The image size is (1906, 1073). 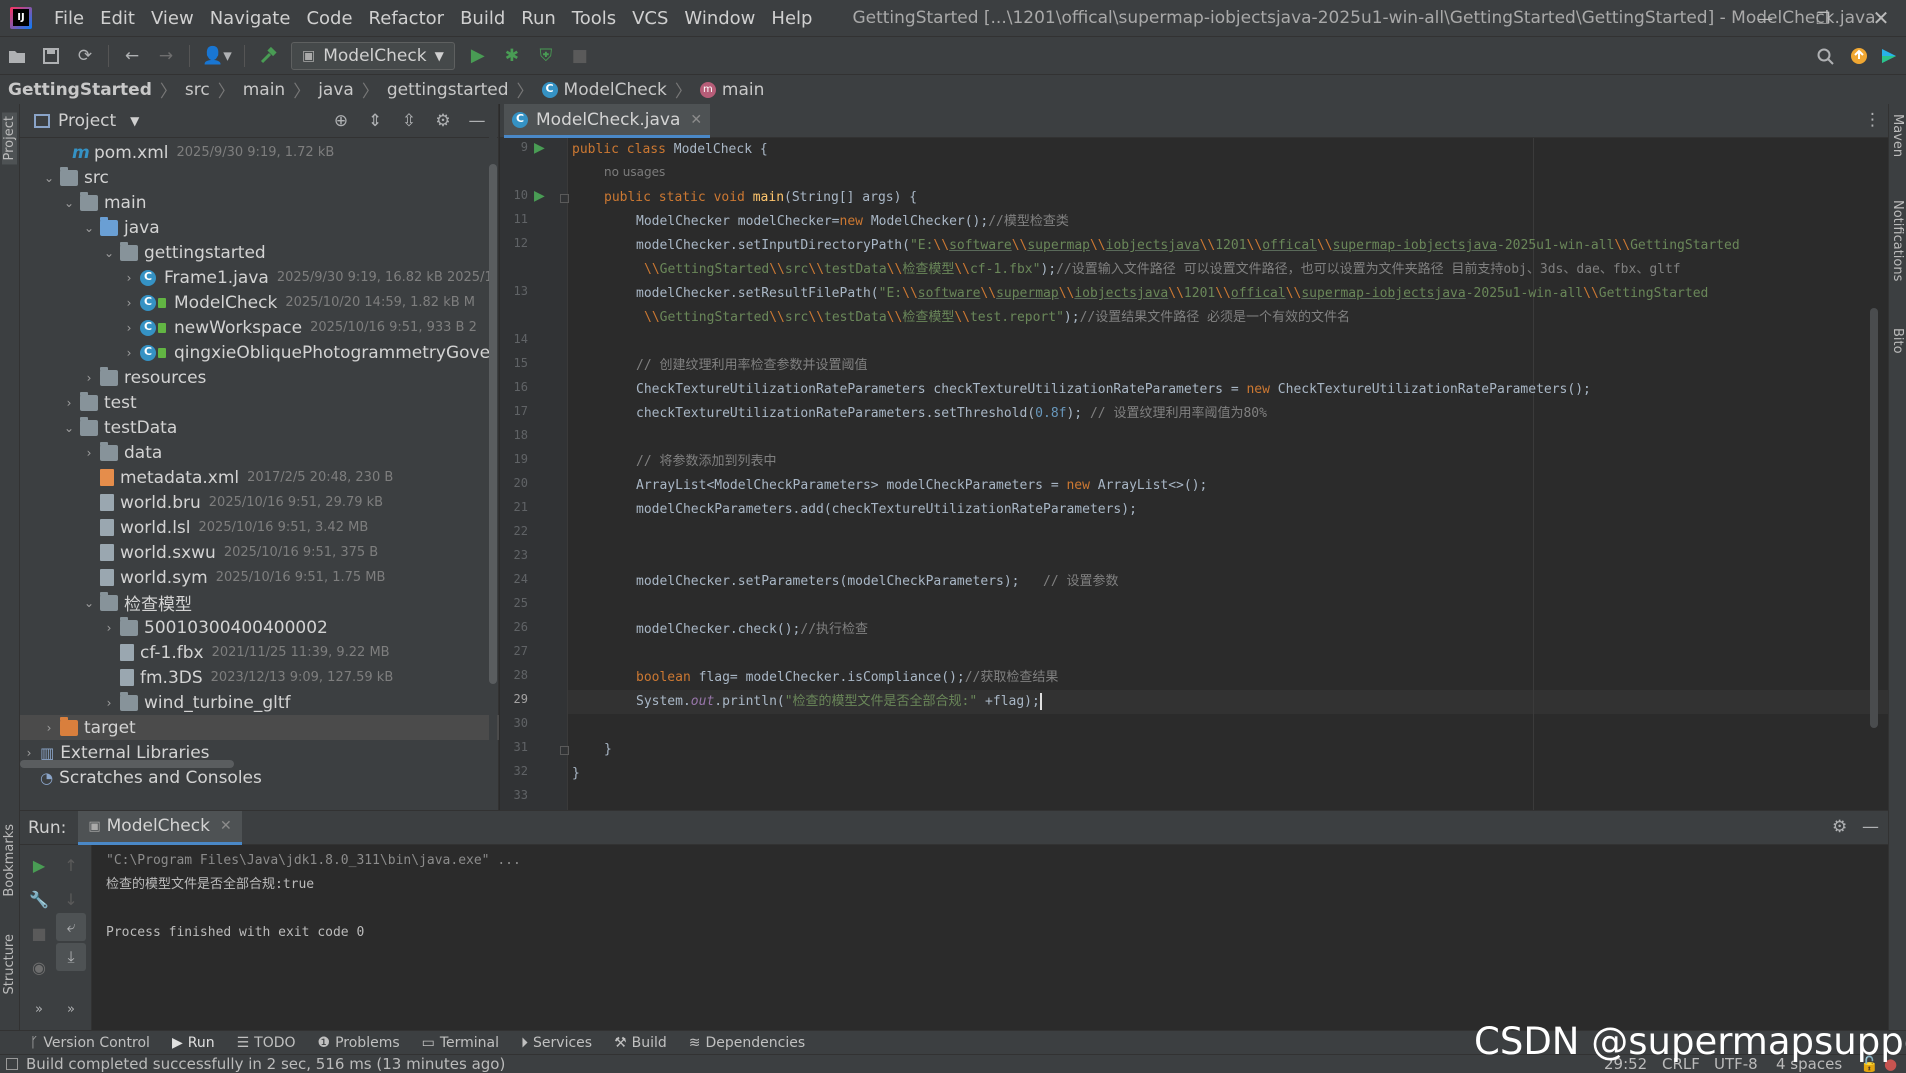 What do you see at coordinates (259, 227) in the screenshot?
I see `tree-item-java: ⌄ java` at bounding box center [259, 227].